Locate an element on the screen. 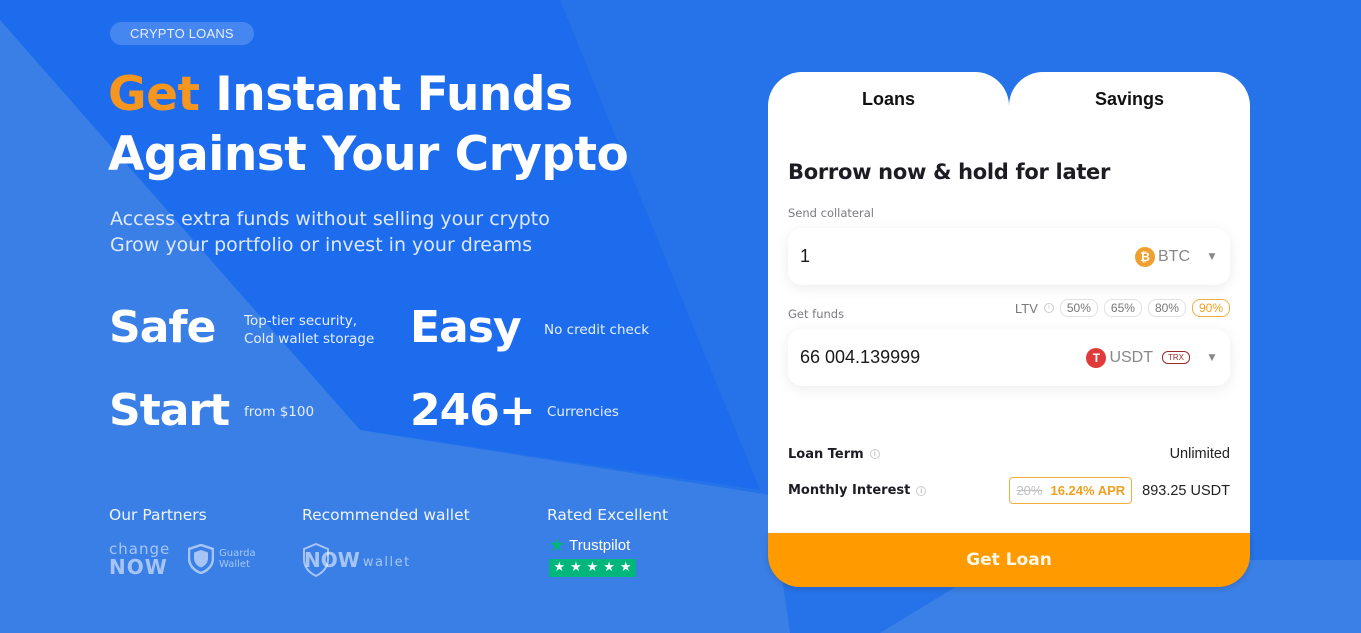 This screenshot has width=1361, height=633. guarda-line1: Guarda is located at coordinates (237, 553).